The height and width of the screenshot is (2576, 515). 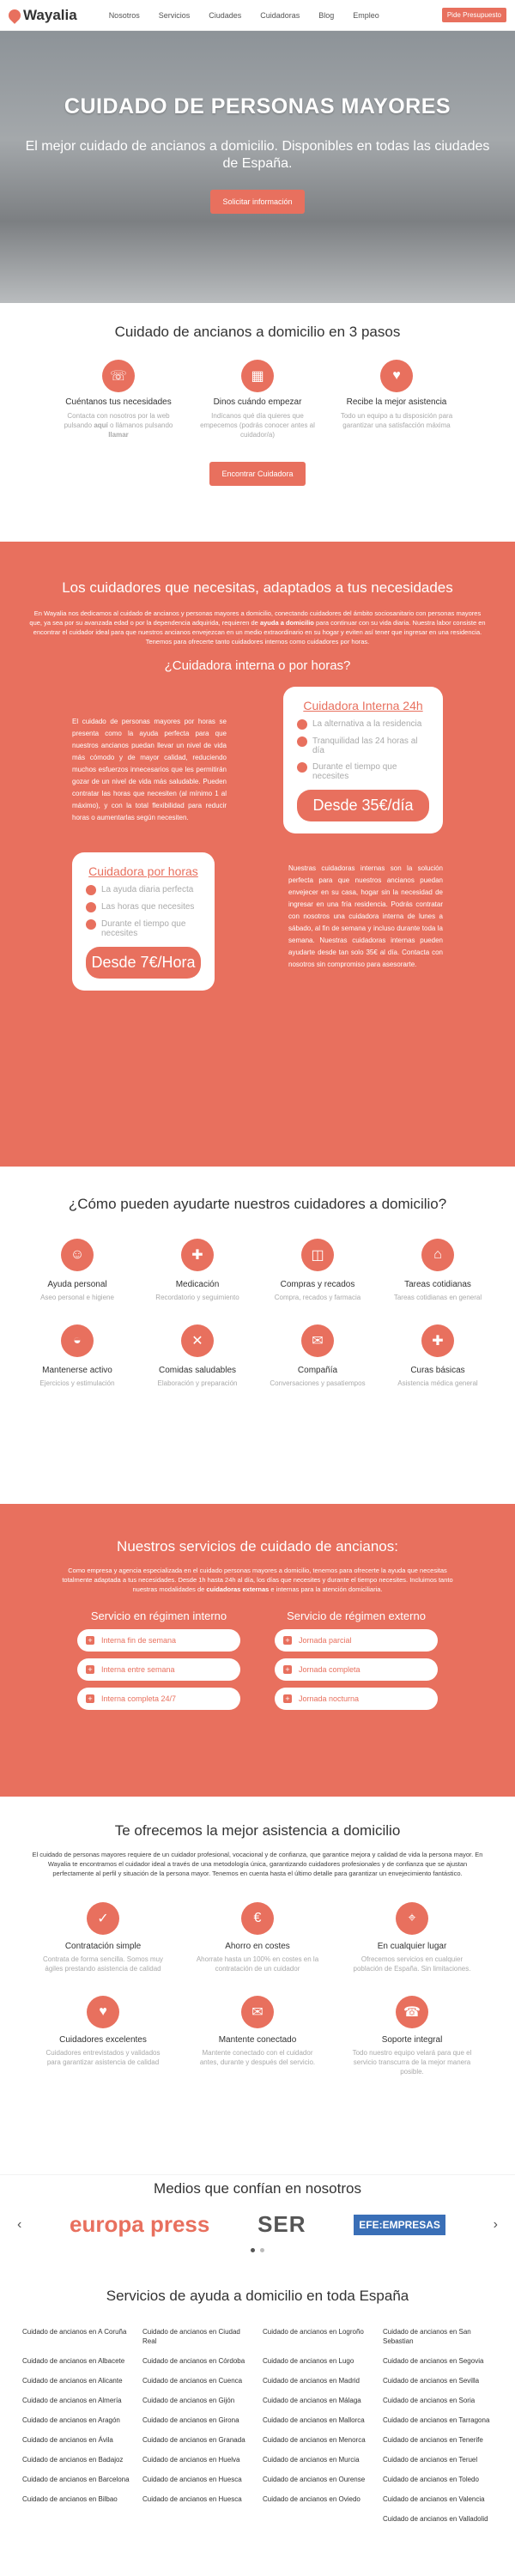 I want to click on logo: Wayalia, so click(x=41, y=15).